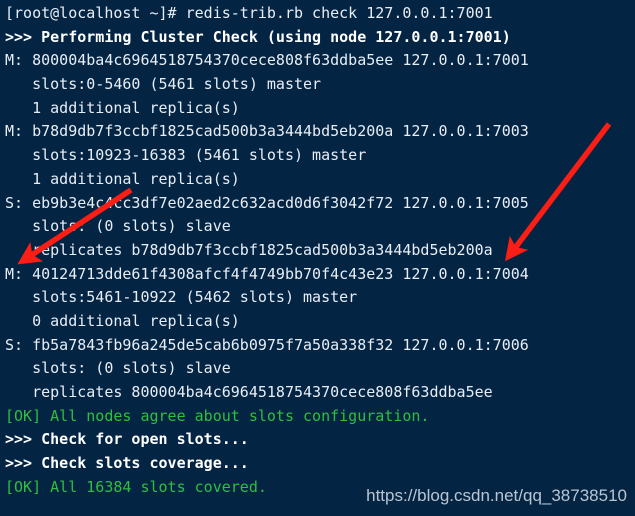 Image resolution: width=635 pixels, height=516 pixels. What do you see at coordinates (186, 155) in the screenshot?
I see `console-line: slots:10923-16383 (5461 slots) master` at bounding box center [186, 155].